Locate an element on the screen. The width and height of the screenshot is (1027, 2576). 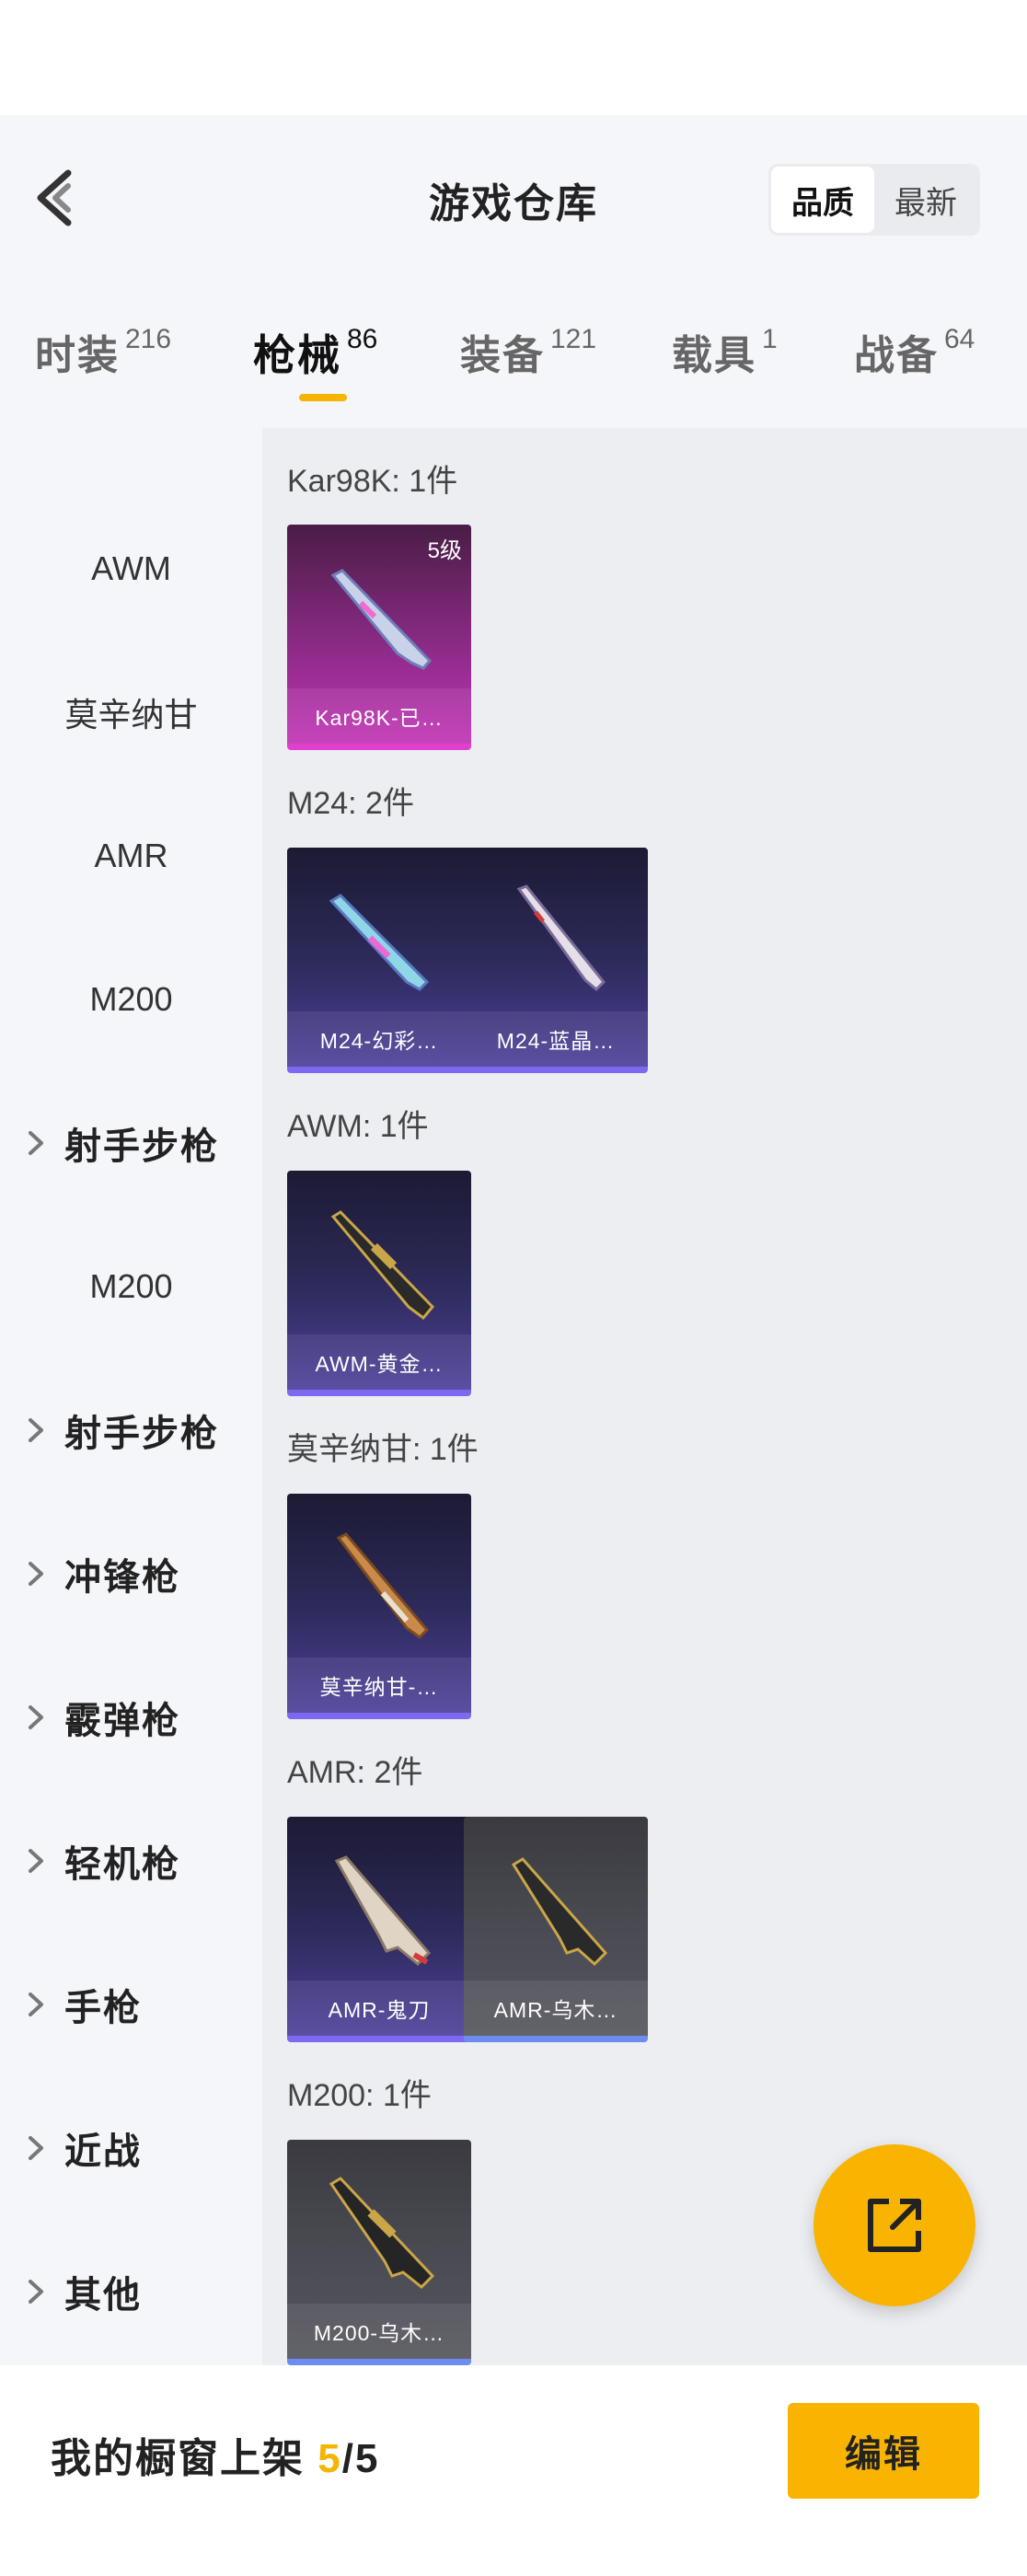
weapon-card: AMR-鬼刀 is located at coordinates (379, 1930).